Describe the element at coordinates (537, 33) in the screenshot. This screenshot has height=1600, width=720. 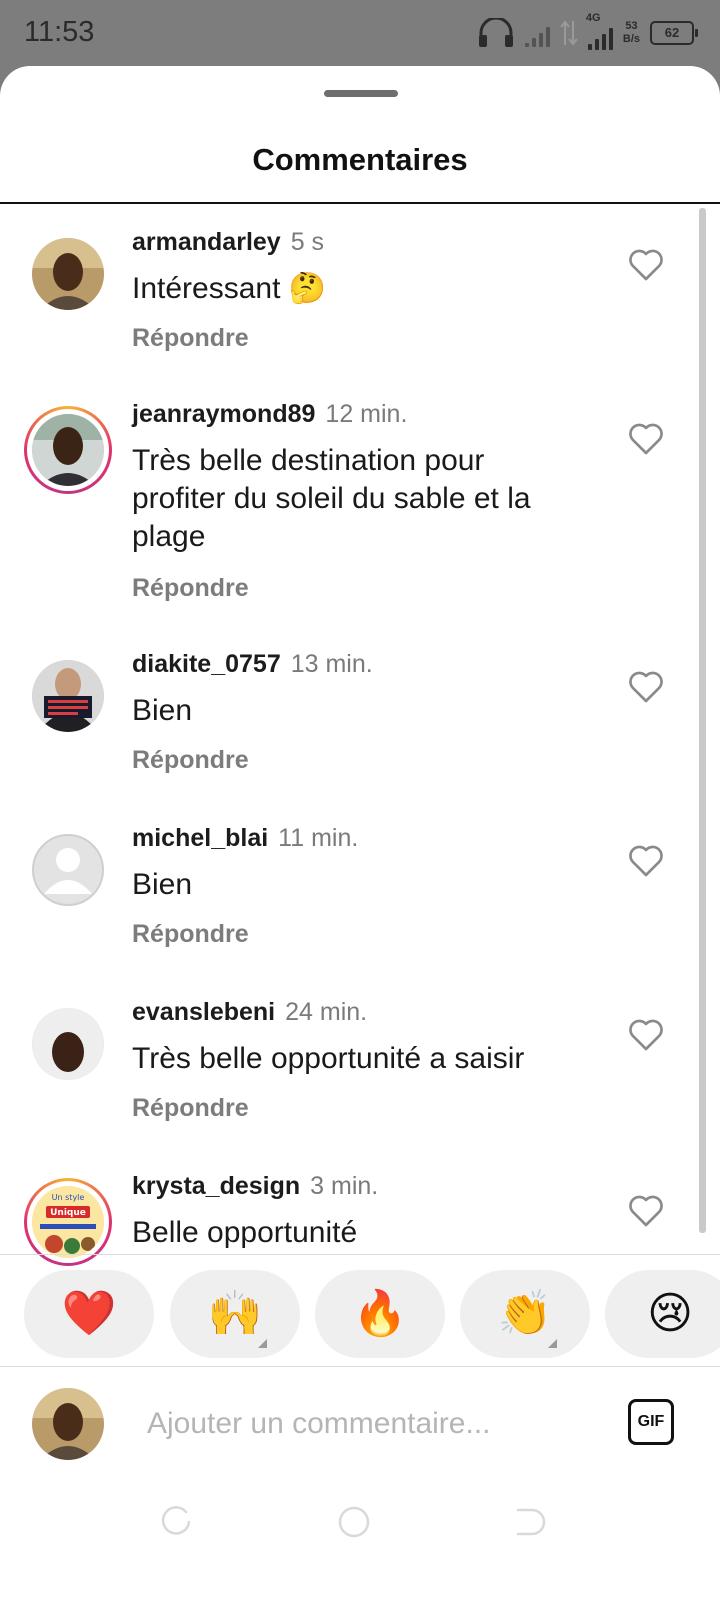
I see `signal-icon` at that location.